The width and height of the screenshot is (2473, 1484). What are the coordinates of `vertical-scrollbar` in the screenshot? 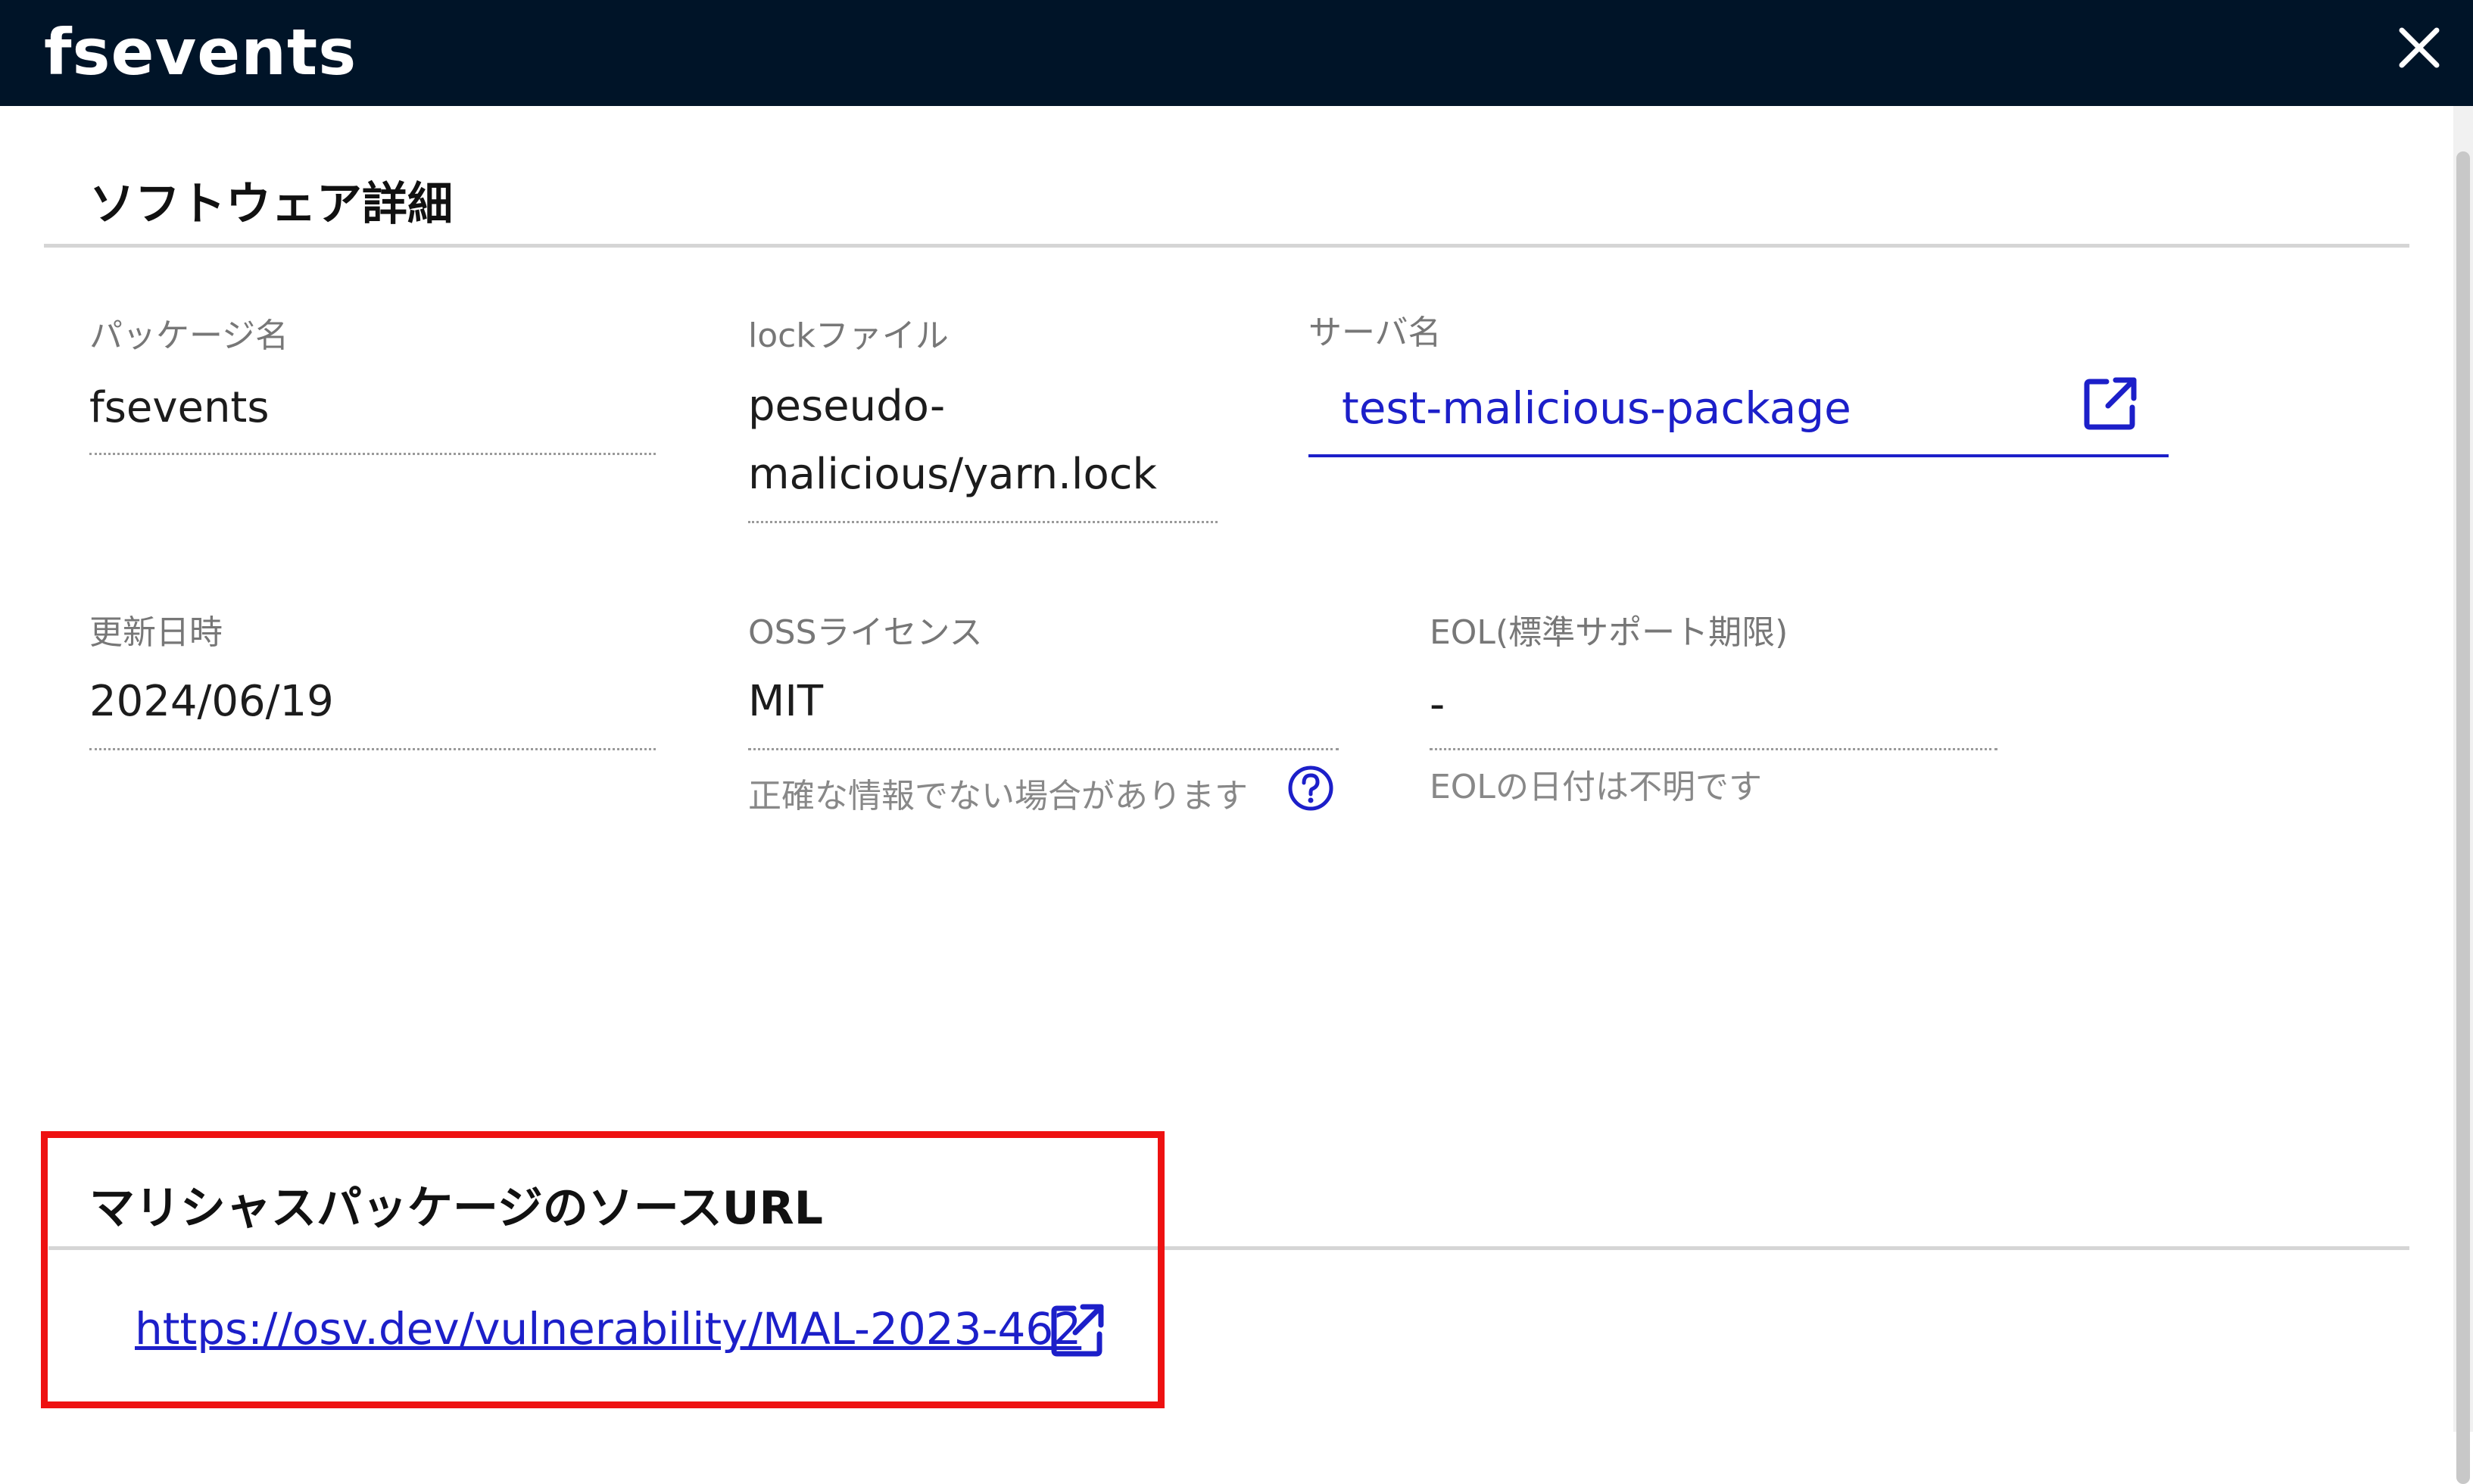 It's located at (2463, 795).